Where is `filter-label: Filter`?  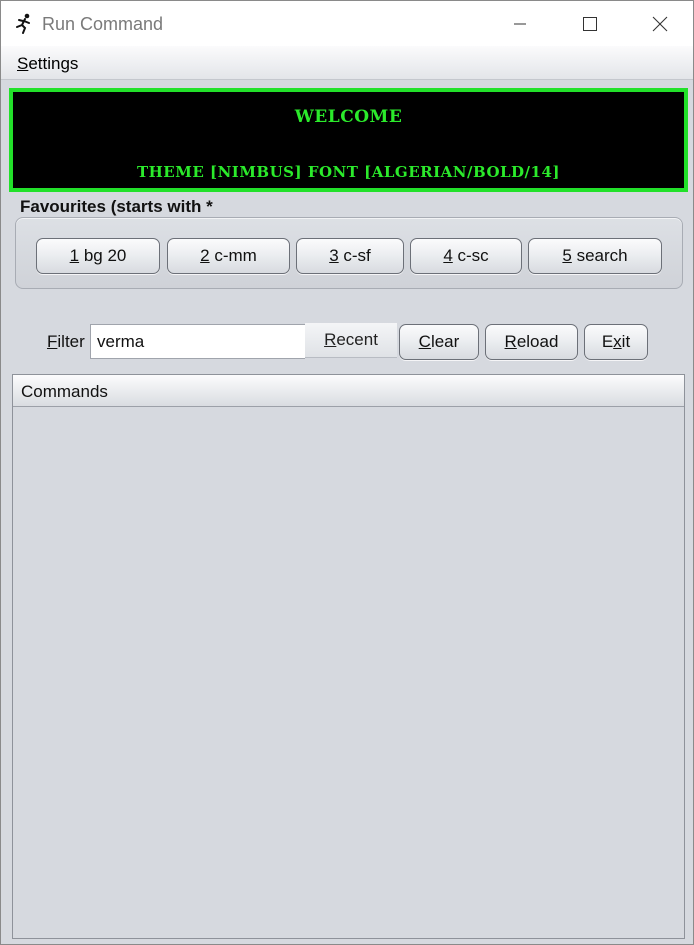 filter-label: Filter is located at coordinates (66, 342).